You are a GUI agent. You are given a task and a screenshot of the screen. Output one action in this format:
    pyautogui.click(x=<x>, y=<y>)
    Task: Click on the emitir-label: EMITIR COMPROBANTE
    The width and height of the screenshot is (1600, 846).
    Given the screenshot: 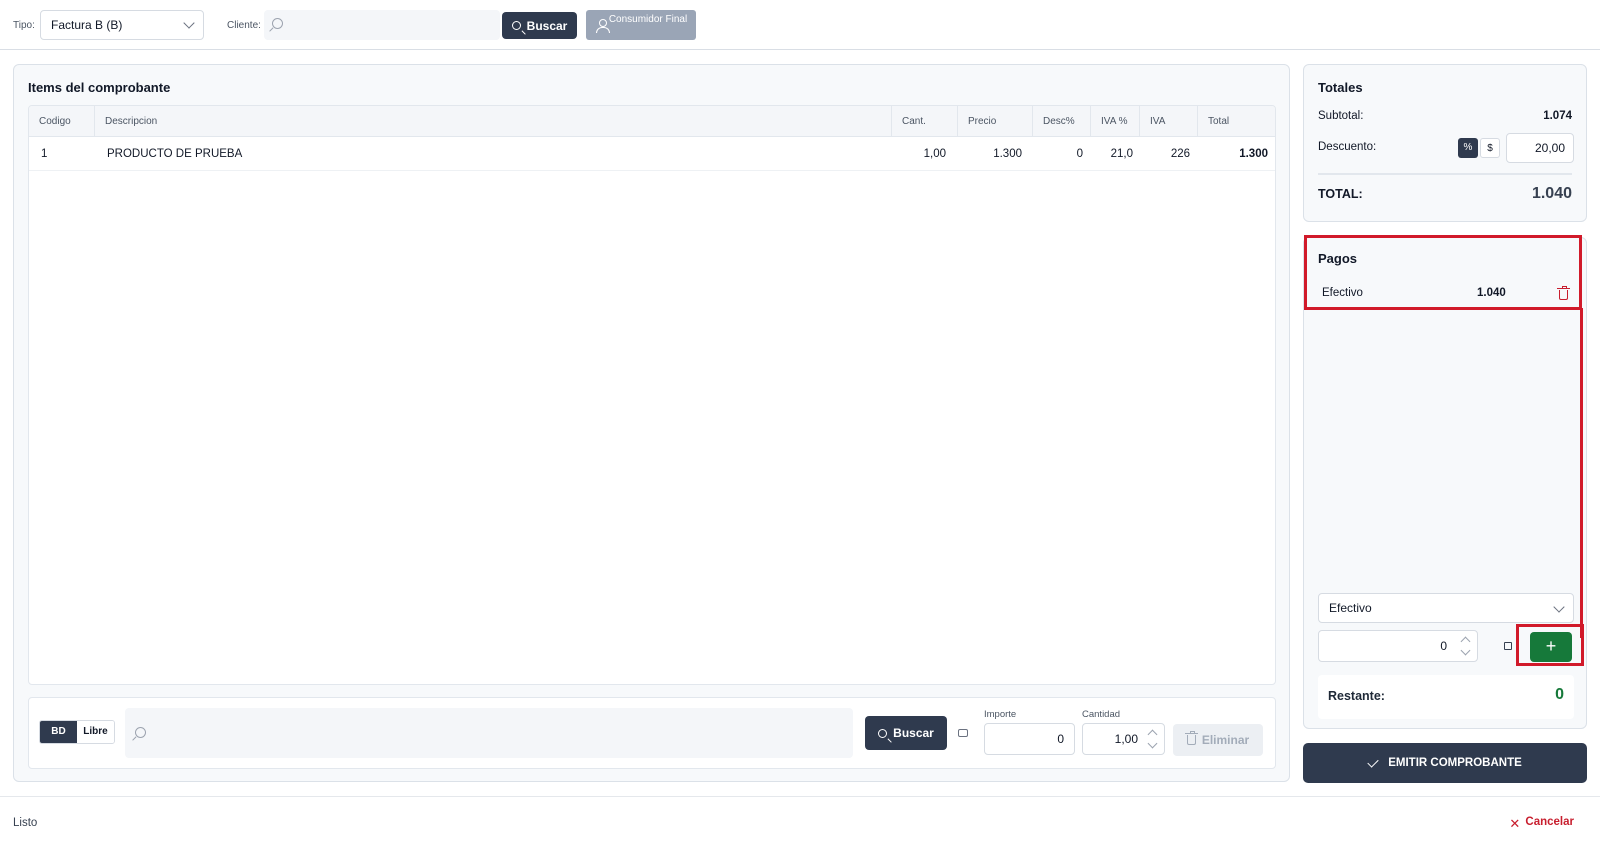 What is the action you would take?
    pyautogui.click(x=1455, y=763)
    